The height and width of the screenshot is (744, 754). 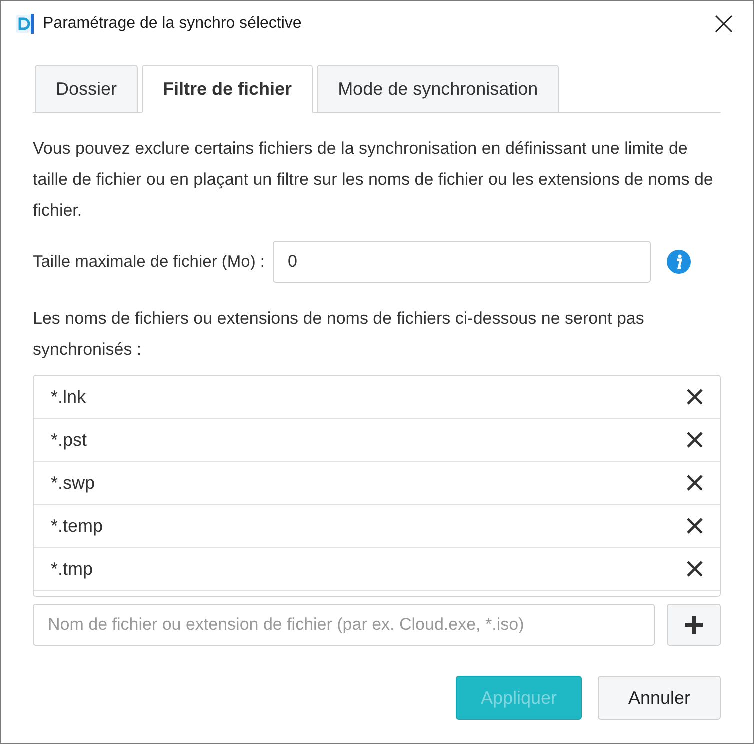 I want to click on app-logo-icon, so click(x=25, y=24).